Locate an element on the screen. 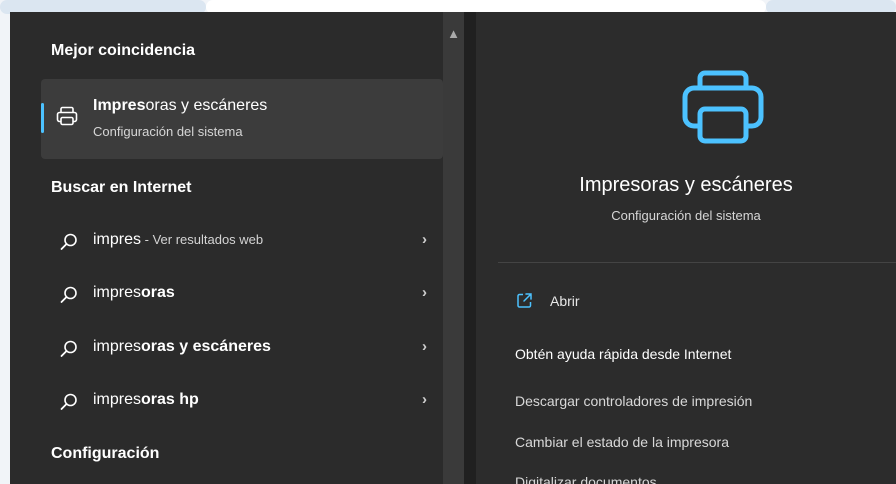 Image resolution: width=896 pixels, height=484 pixels. help-heading: Obtén ayuda rápida desde Internet is located at coordinates (623, 354).